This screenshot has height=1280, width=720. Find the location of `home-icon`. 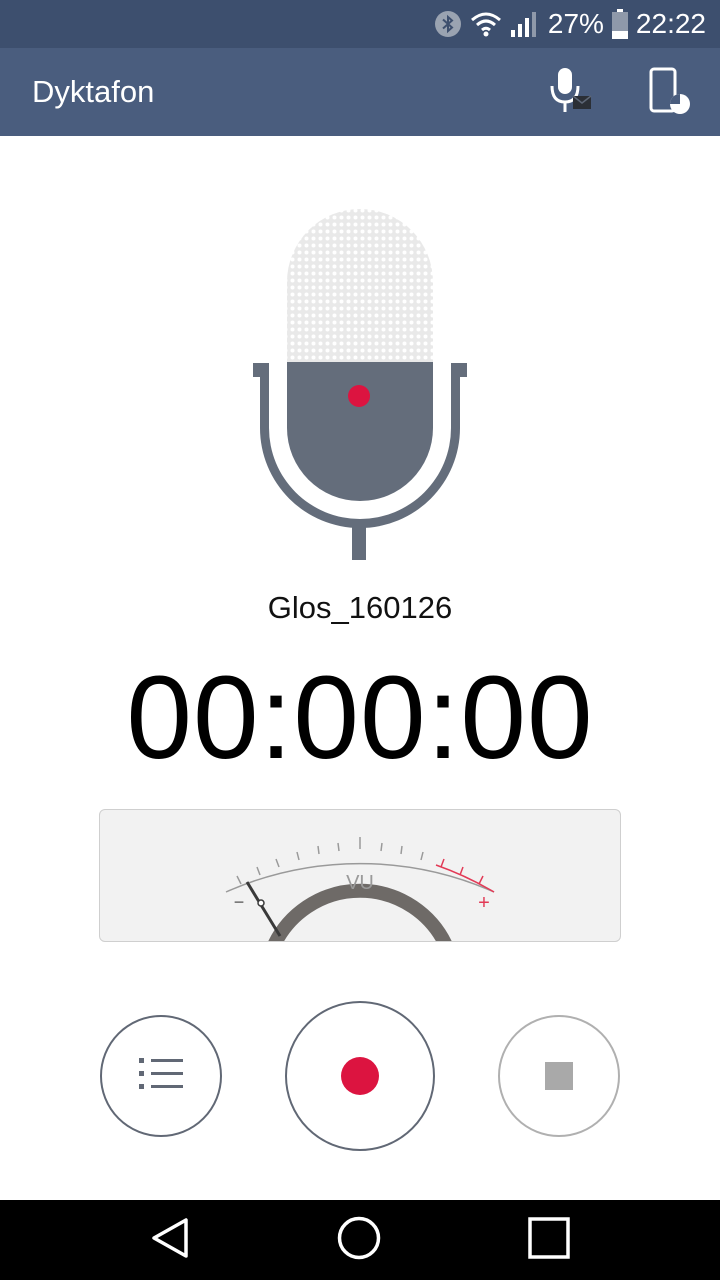

home-icon is located at coordinates (359, 1240).